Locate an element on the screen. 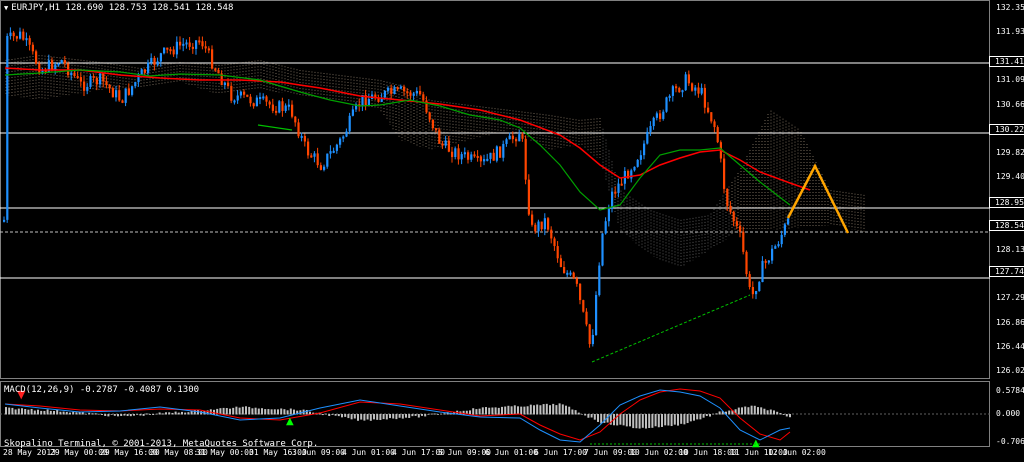  dropdown-triangle-icon: ▼ is located at coordinates (6, 8).